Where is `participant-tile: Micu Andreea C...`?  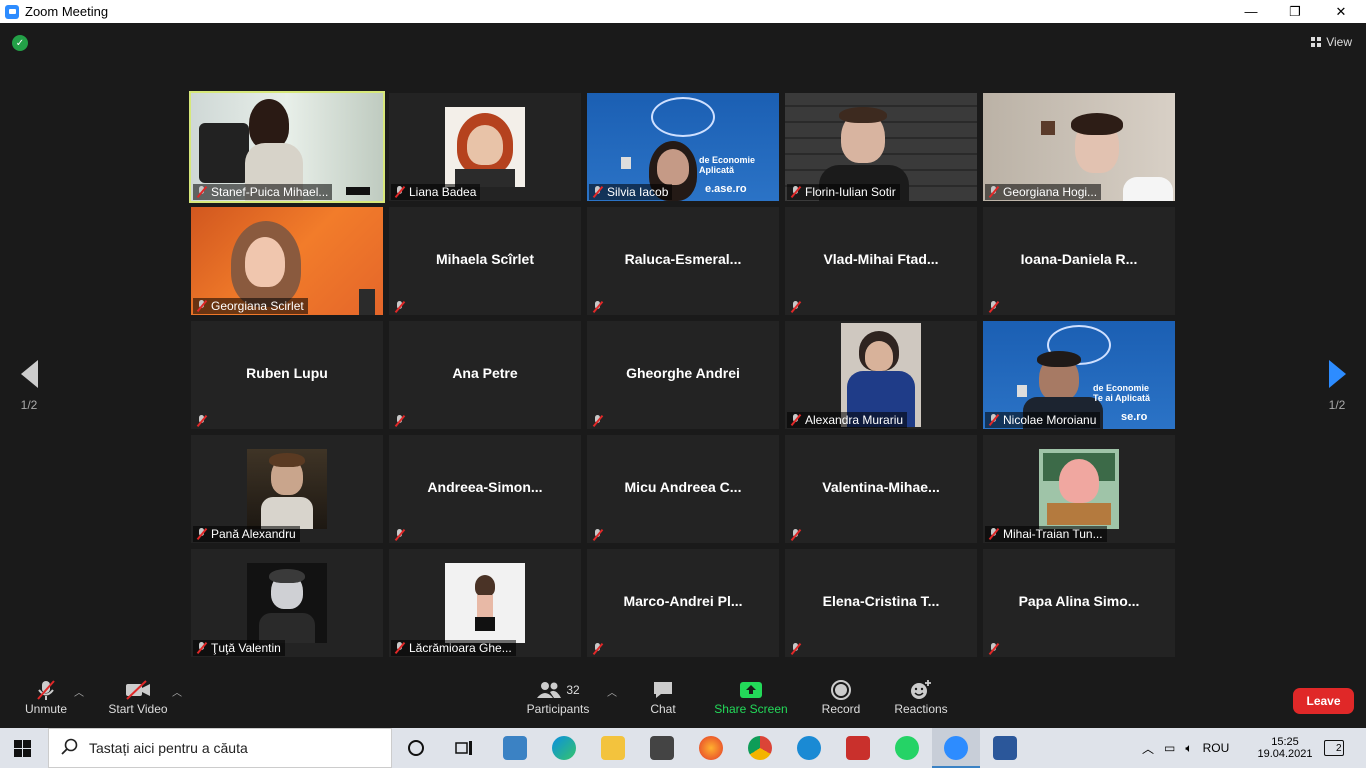 participant-tile: Micu Andreea C... is located at coordinates (683, 489).